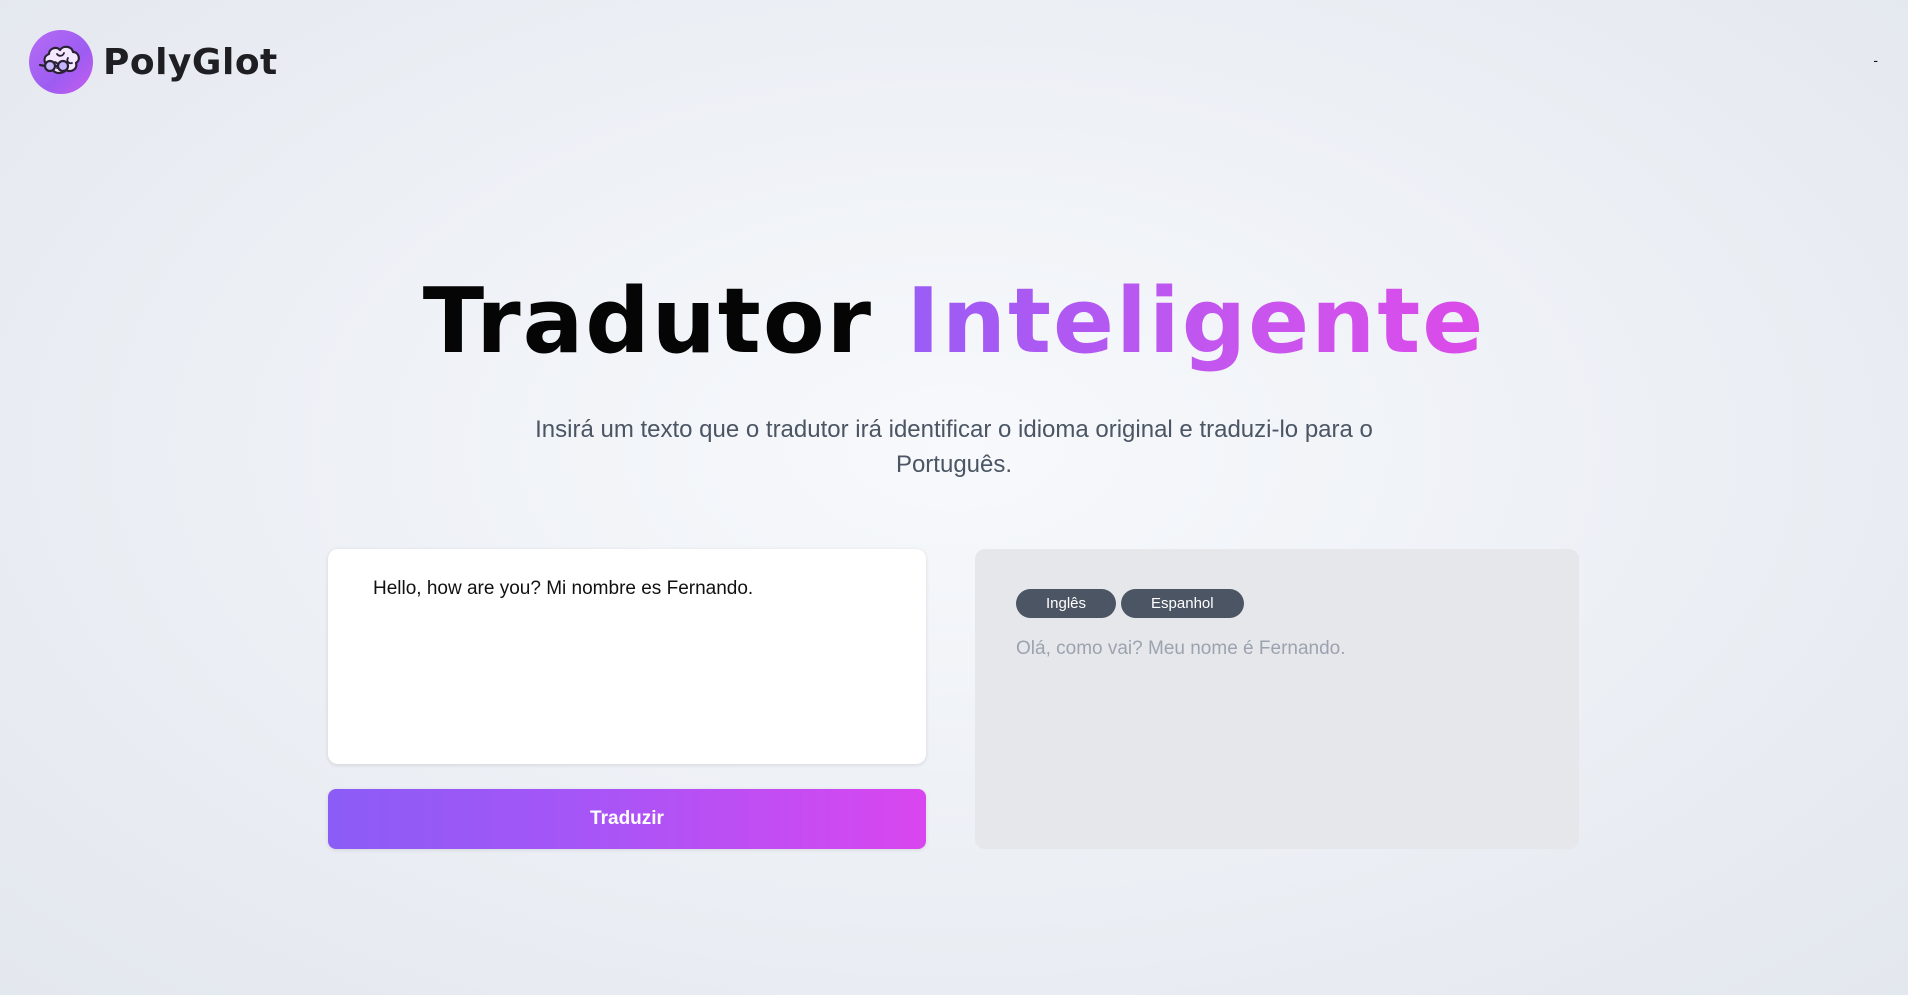 Image resolution: width=1908 pixels, height=995 pixels. What do you see at coordinates (648, 321) in the screenshot?
I see `title-plain: Tradutor` at bounding box center [648, 321].